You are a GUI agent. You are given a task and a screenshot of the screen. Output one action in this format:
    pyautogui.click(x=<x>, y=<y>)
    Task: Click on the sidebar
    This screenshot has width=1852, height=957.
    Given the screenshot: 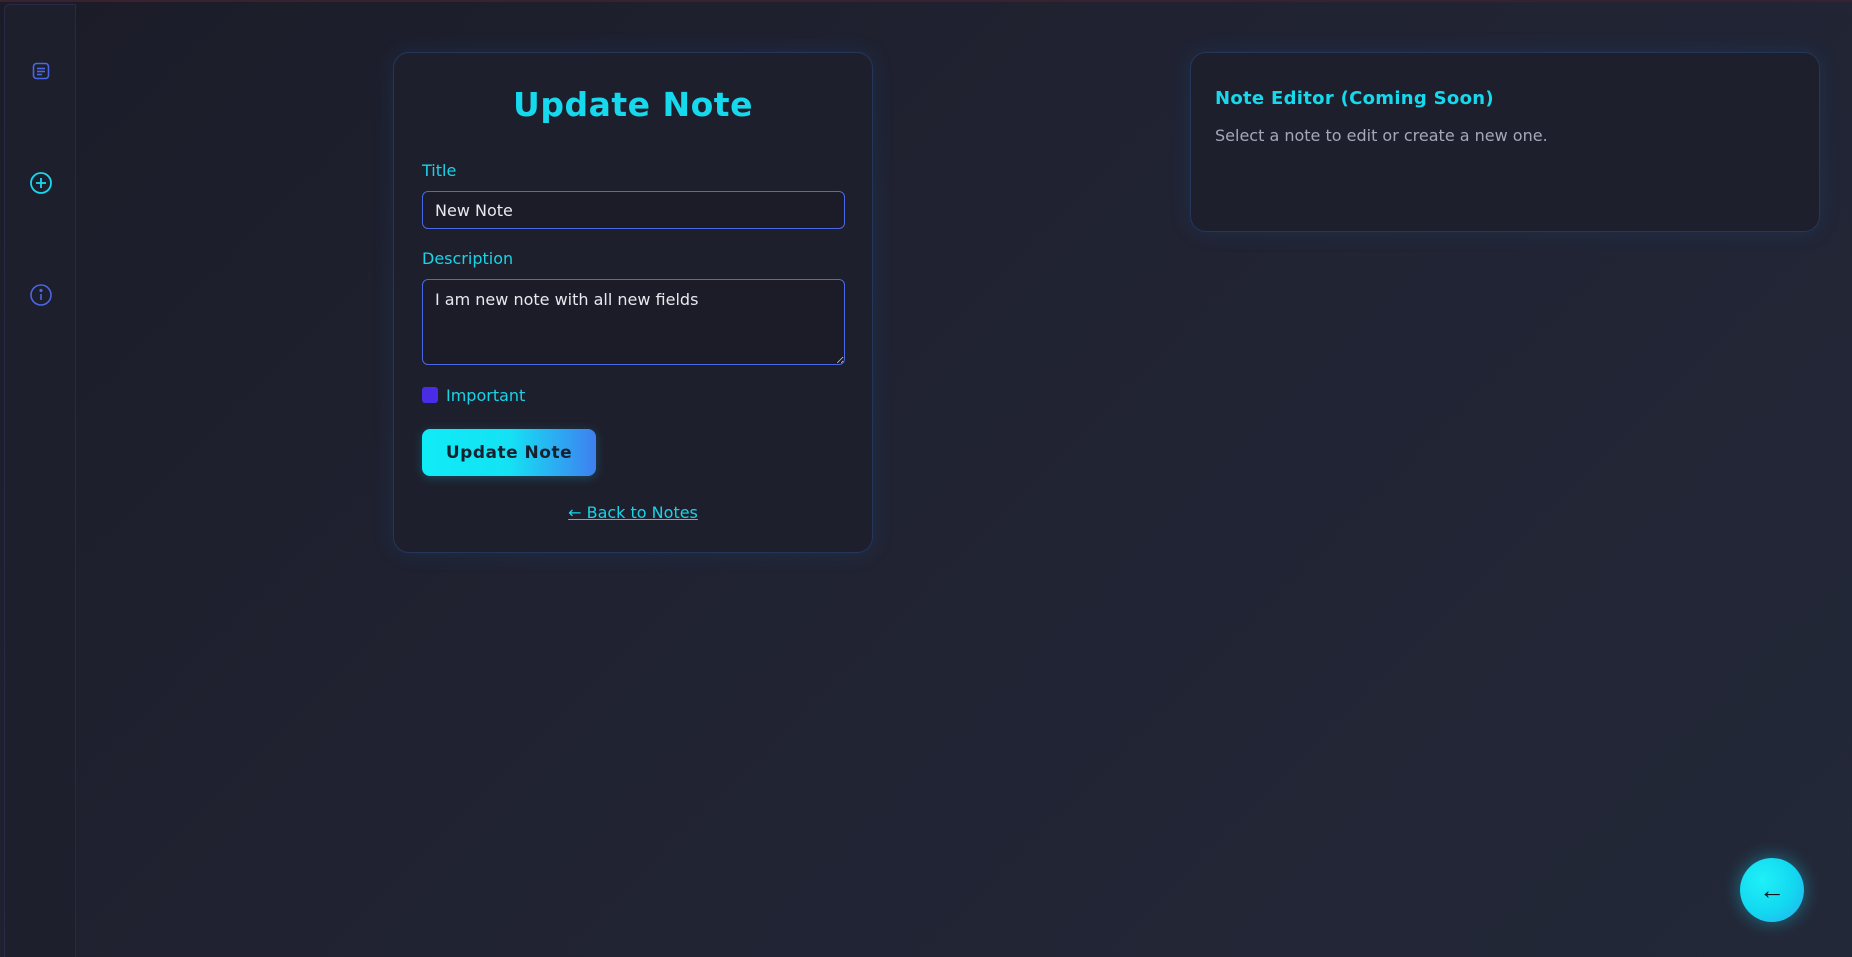 What is the action you would take?
    pyautogui.click(x=40, y=480)
    